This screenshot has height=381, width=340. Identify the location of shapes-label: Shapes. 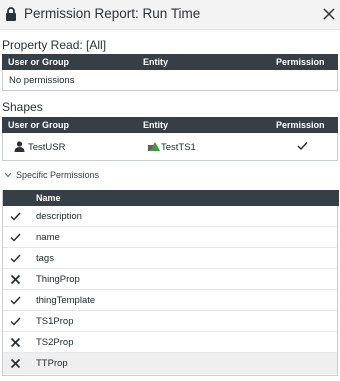
(22, 107).